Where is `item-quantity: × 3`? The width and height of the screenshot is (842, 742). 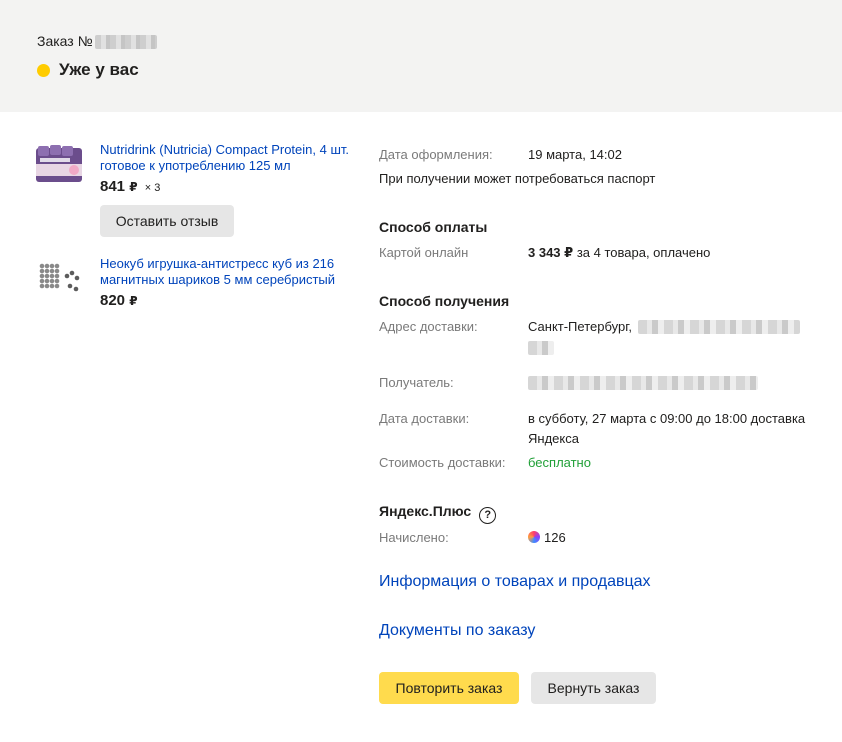
item-quantity: × 3 is located at coordinates (152, 188).